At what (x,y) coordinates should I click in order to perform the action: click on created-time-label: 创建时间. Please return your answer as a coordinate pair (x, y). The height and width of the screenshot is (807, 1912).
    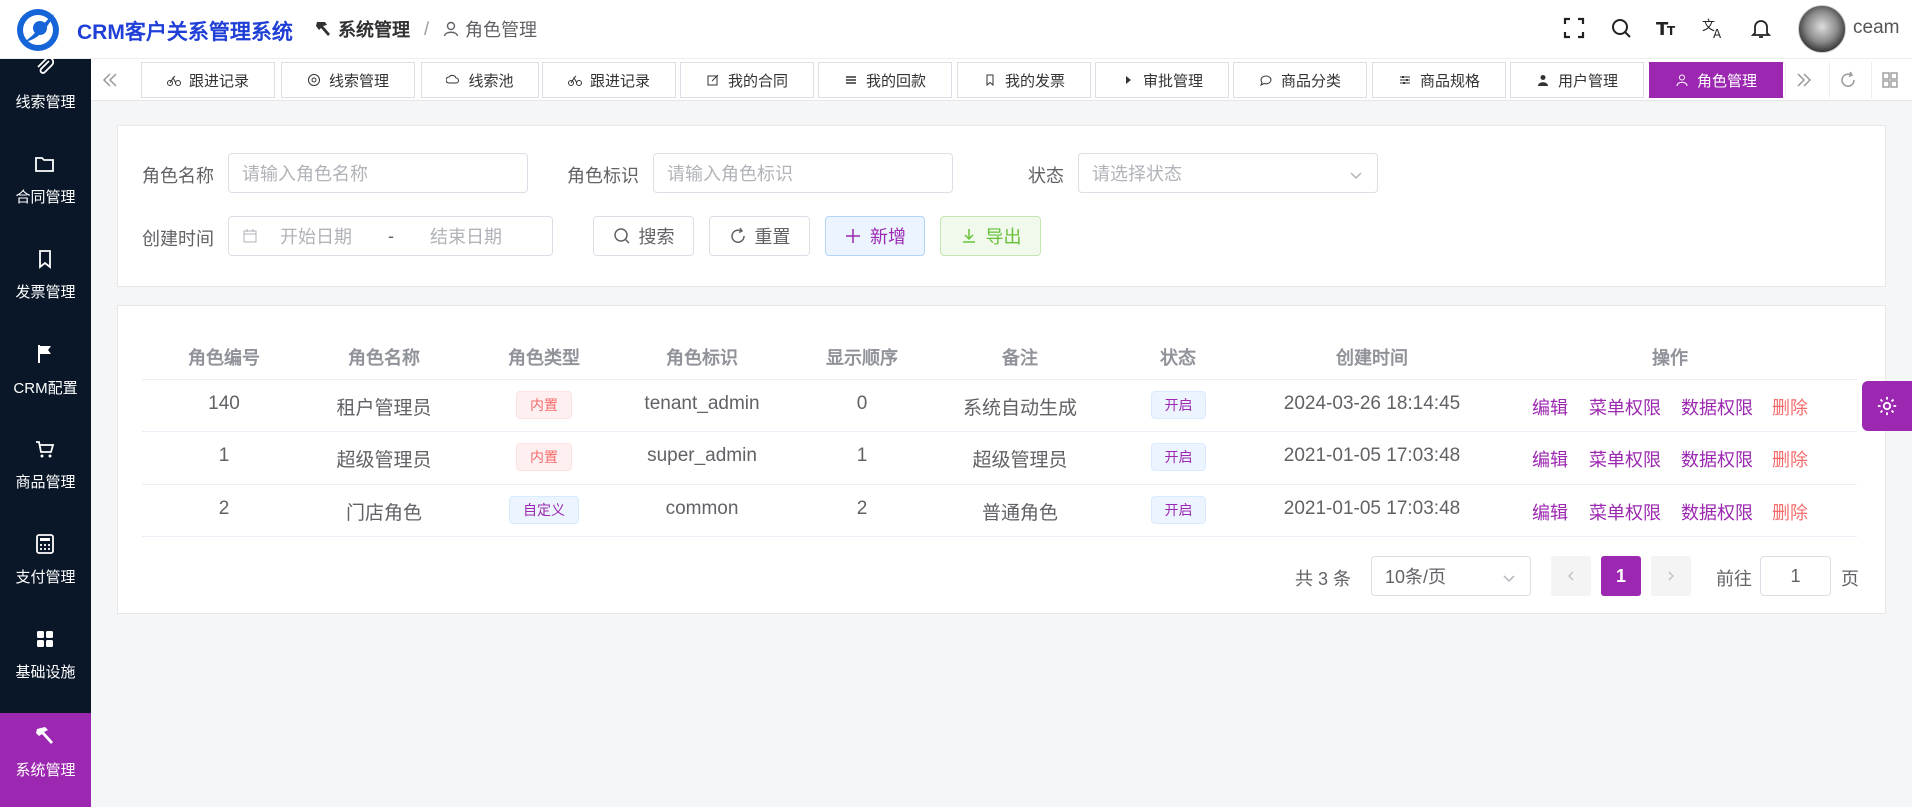
    Looking at the image, I should click on (178, 239).